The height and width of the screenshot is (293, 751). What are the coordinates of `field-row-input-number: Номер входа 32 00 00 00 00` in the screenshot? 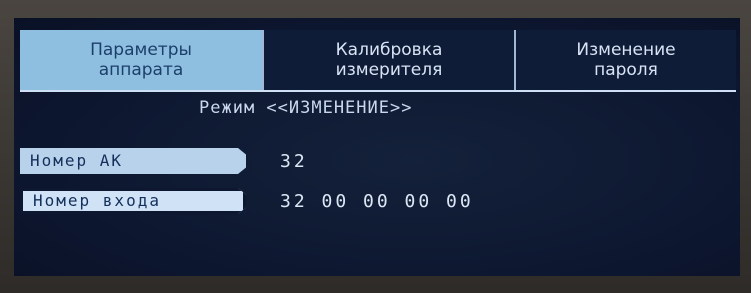 It's located at (247, 201).